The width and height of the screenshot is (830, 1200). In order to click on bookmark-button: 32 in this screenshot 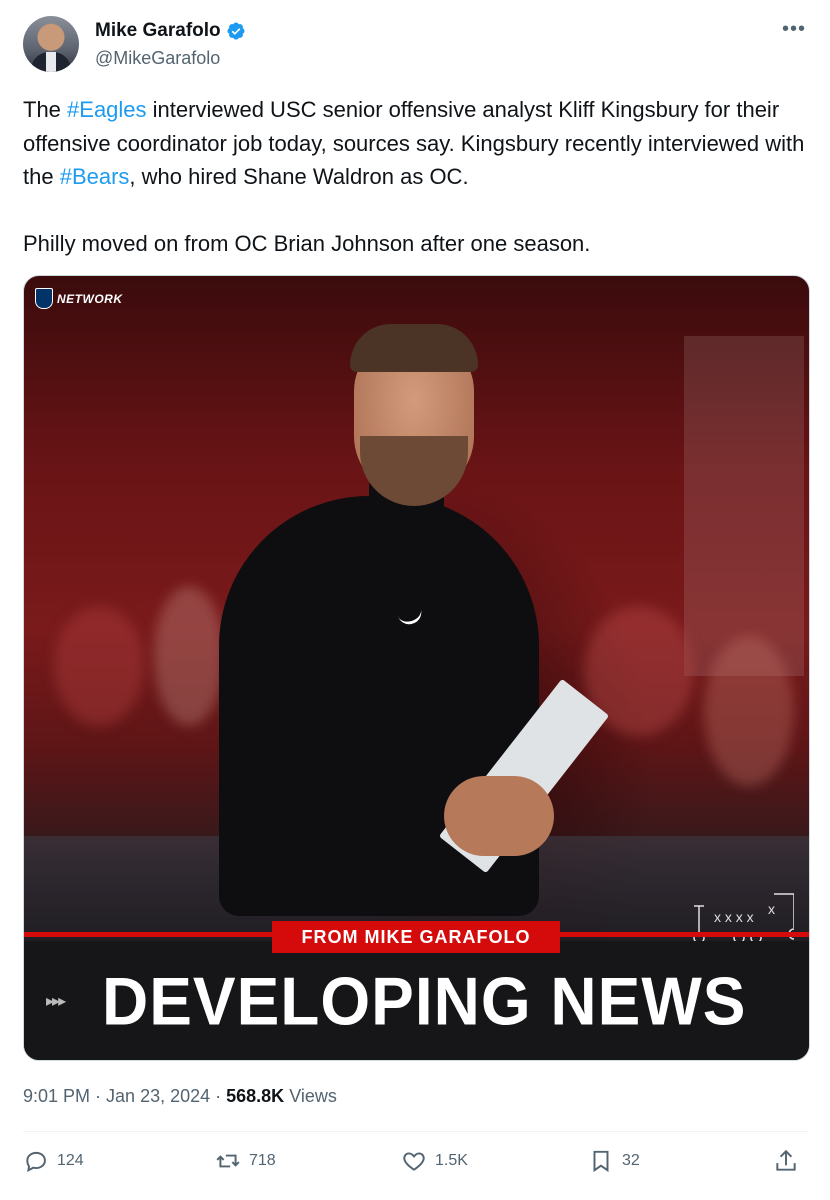, I will do `click(614, 1161)`.